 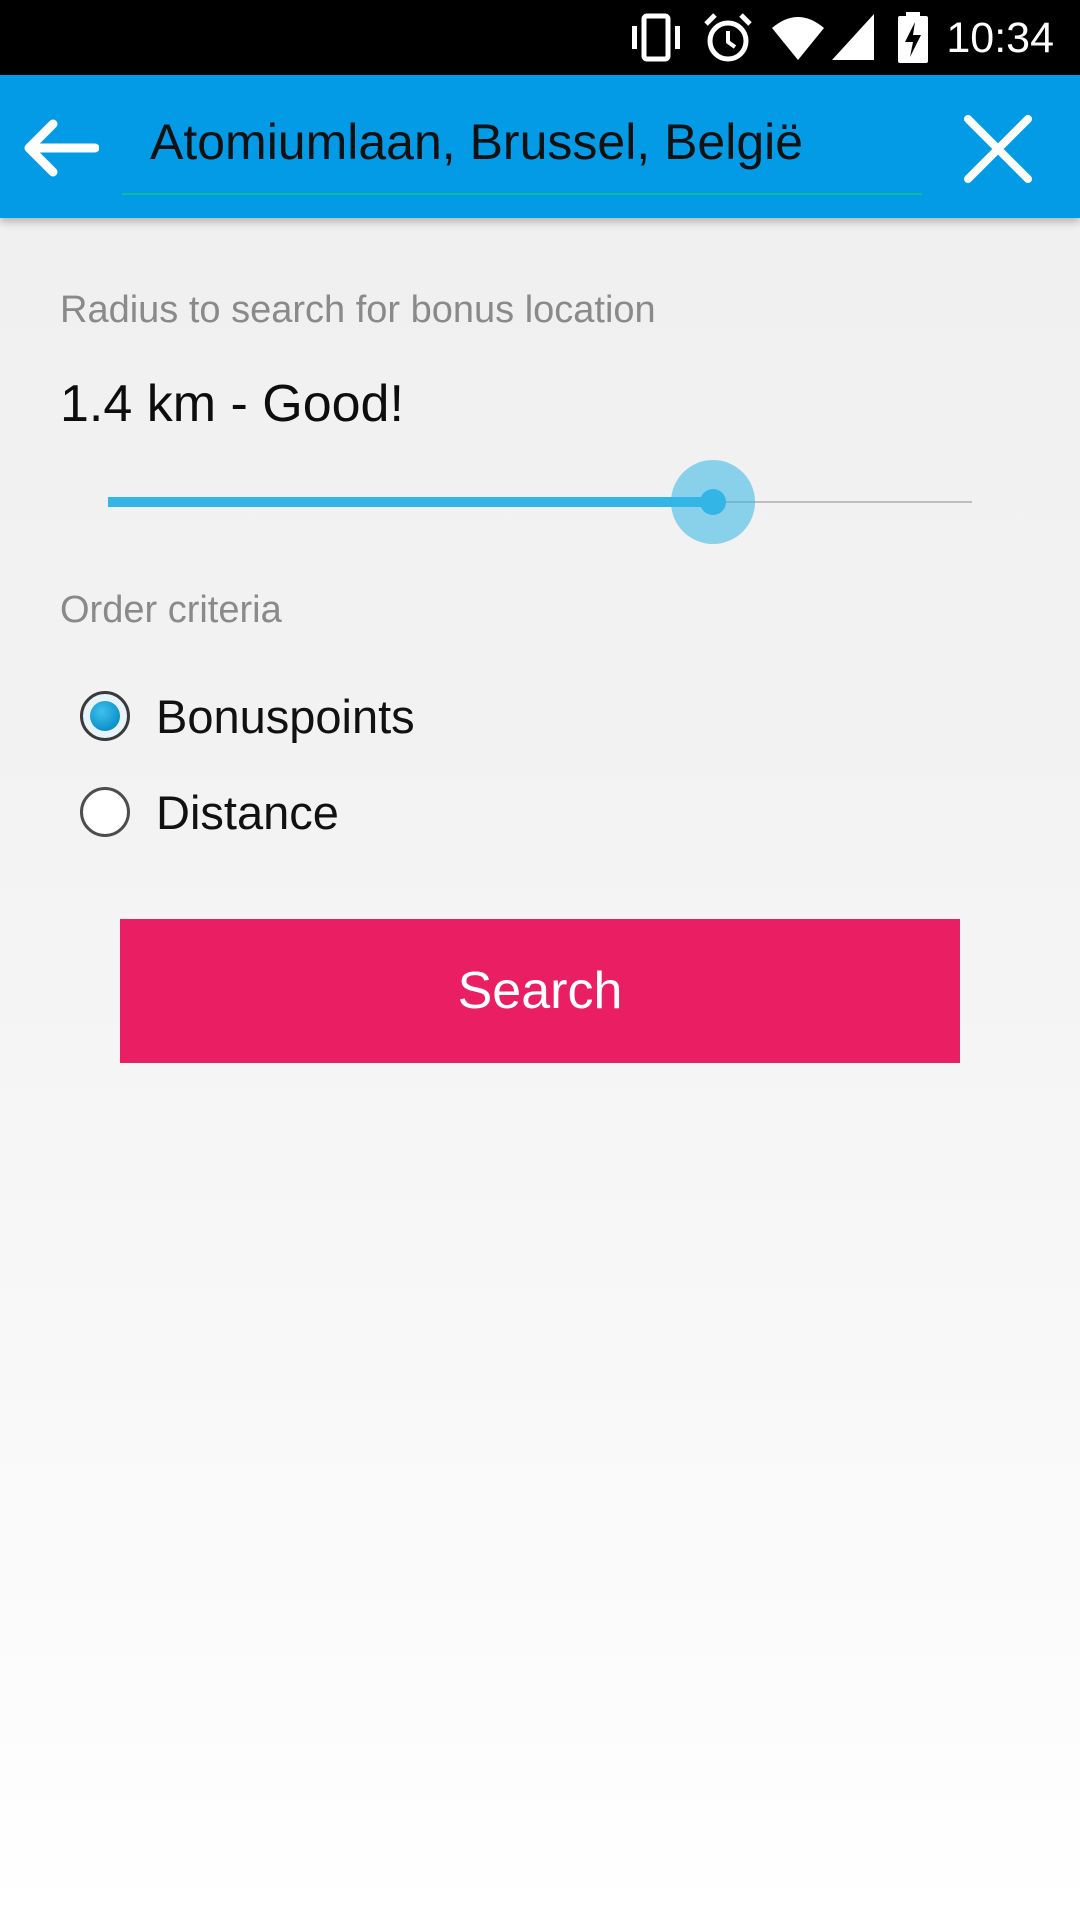 What do you see at coordinates (1000, 38) in the screenshot?
I see `status-time: 10:34` at bounding box center [1000, 38].